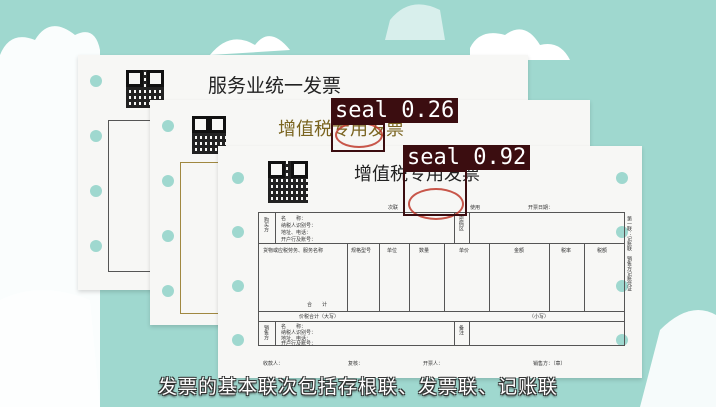 The image size is (716, 407). I want to click on copy-label: 次联, so click(393, 208).